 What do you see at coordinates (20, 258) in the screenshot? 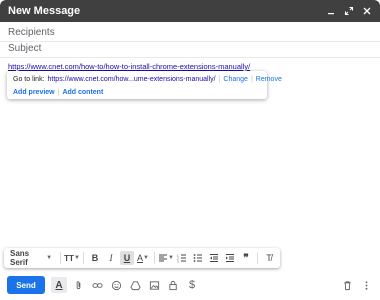
I see `font-family-label: Sans Serif` at bounding box center [20, 258].